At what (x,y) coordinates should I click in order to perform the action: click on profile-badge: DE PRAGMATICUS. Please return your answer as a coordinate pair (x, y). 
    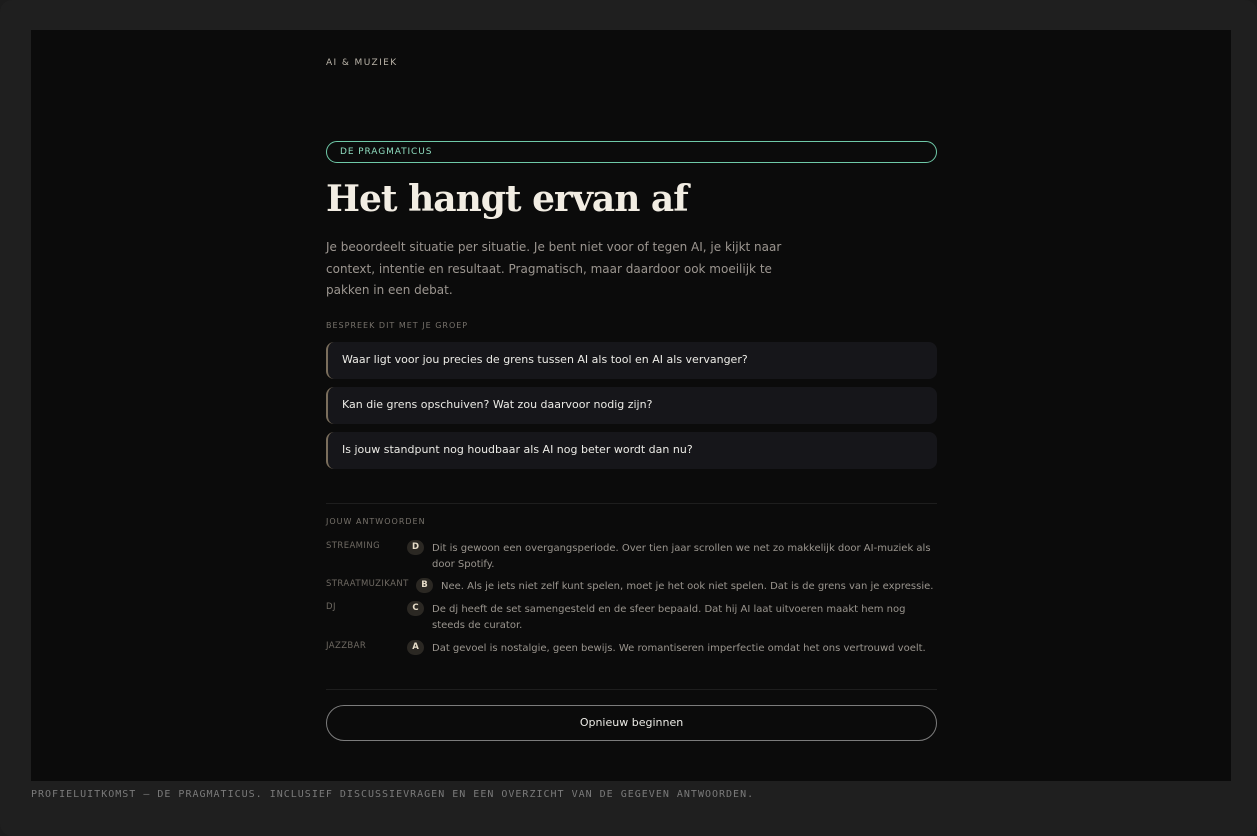
    Looking at the image, I should click on (631, 152).